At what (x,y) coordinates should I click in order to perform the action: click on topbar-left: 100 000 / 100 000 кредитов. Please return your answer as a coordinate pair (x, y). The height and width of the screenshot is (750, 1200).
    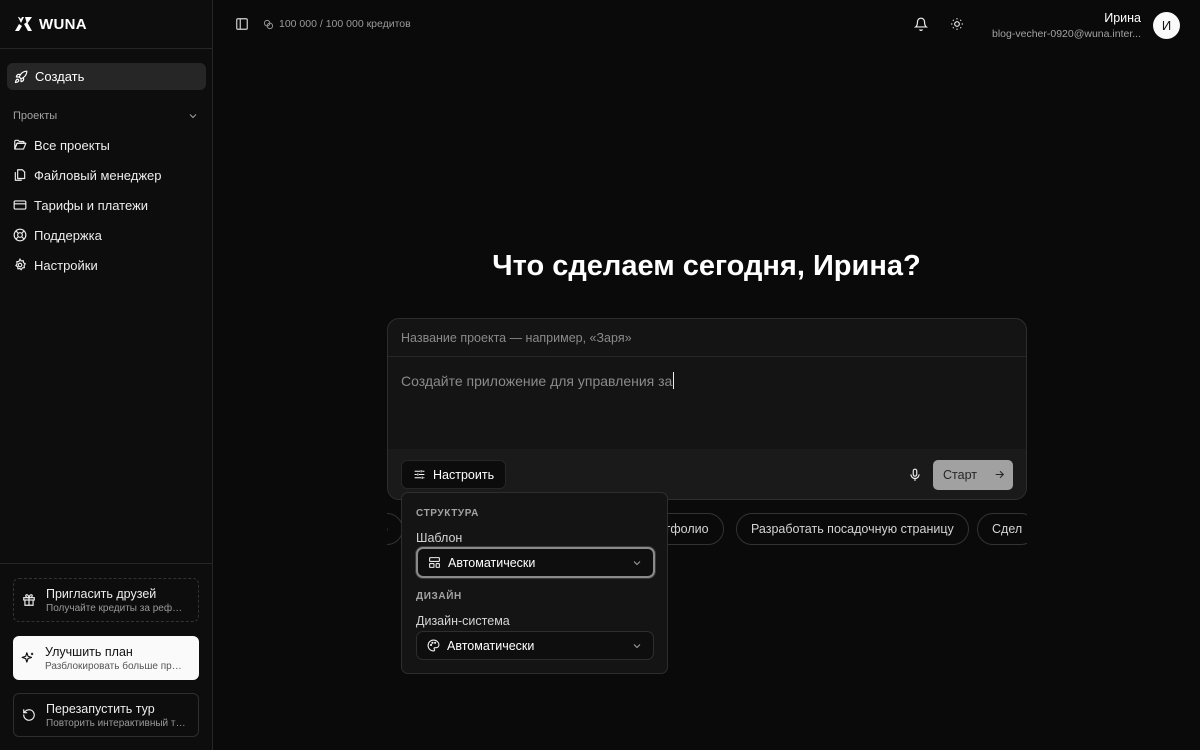
    Looking at the image, I should click on (323, 24).